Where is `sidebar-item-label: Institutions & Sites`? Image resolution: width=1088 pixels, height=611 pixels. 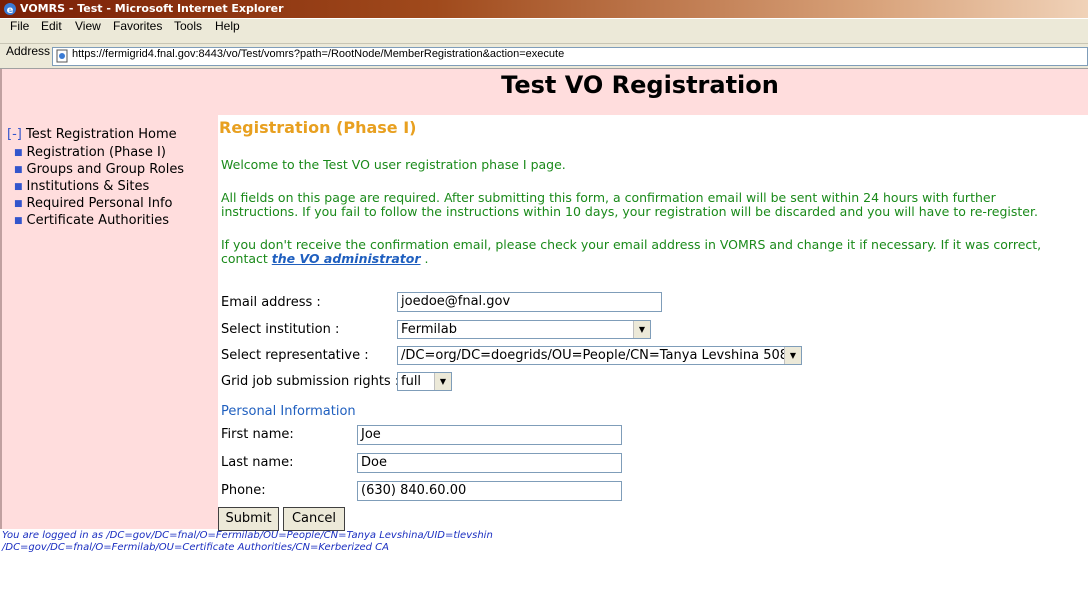
sidebar-item-label: Institutions & Sites is located at coordinates (88, 186).